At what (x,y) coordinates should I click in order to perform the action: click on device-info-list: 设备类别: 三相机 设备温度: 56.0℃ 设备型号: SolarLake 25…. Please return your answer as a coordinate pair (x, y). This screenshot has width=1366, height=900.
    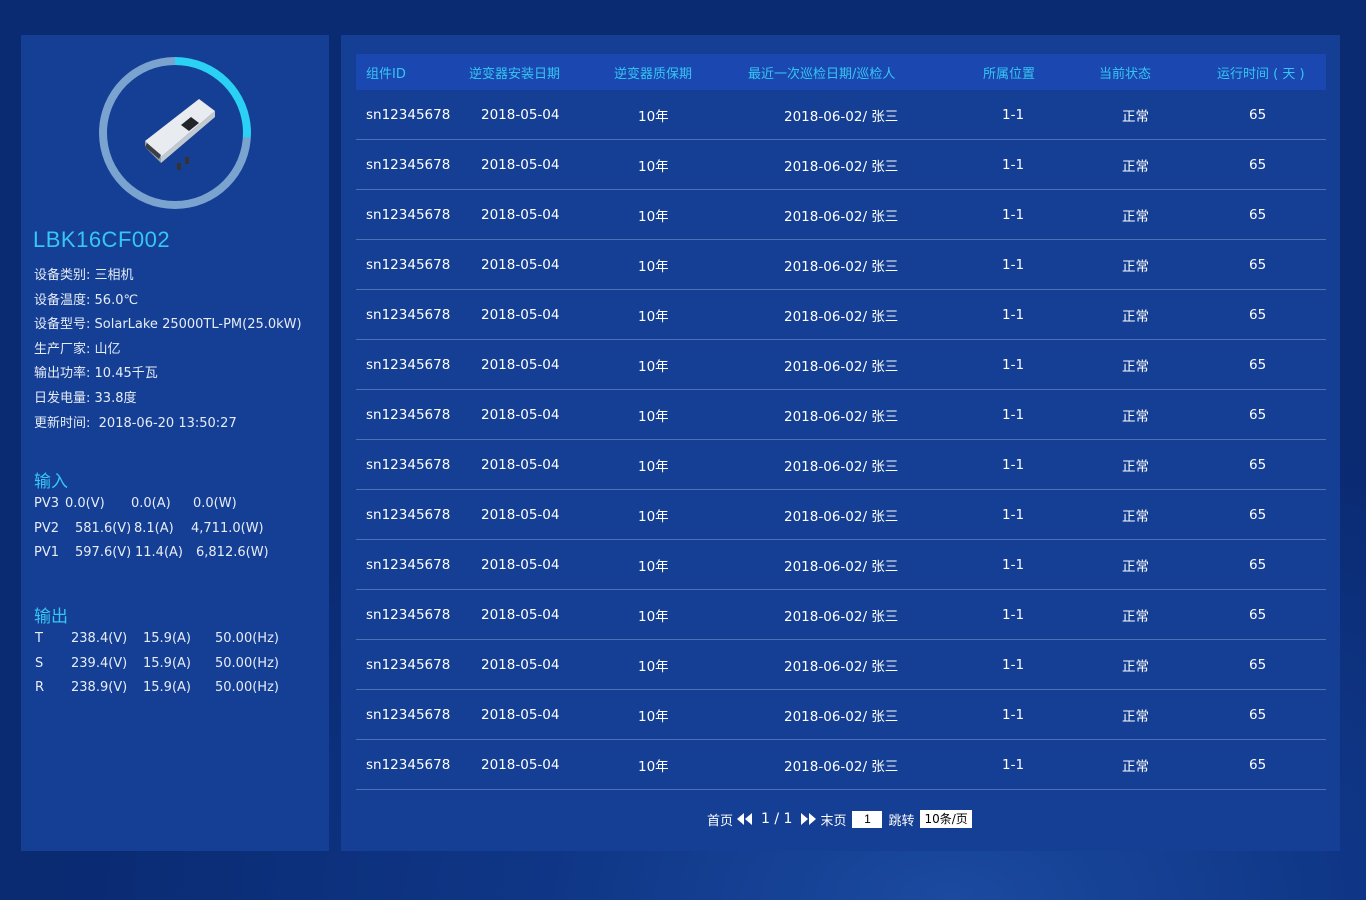
    Looking at the image, I should click on (168, 350).